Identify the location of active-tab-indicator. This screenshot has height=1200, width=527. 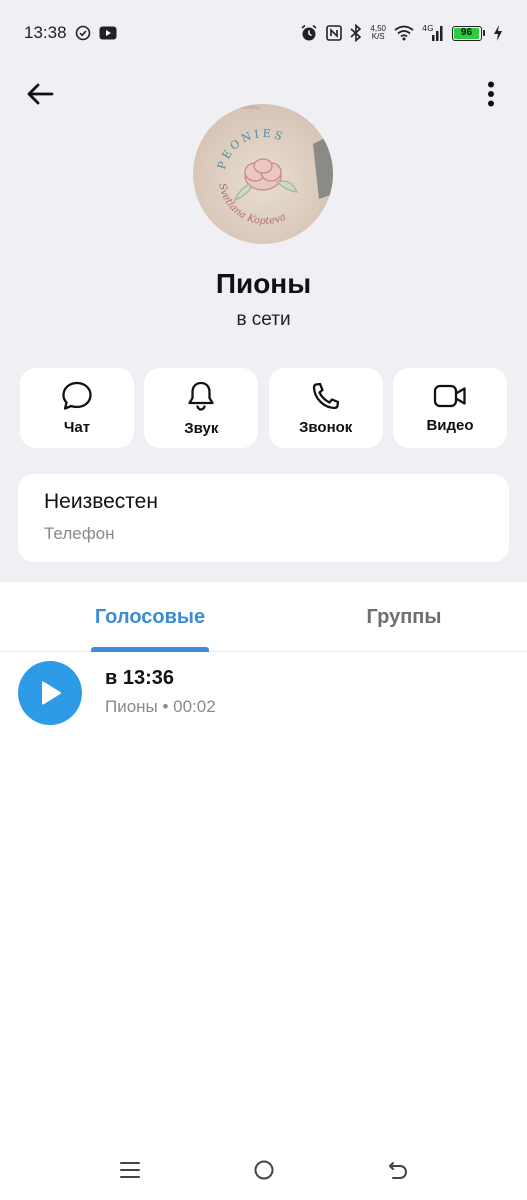
(150, 649).